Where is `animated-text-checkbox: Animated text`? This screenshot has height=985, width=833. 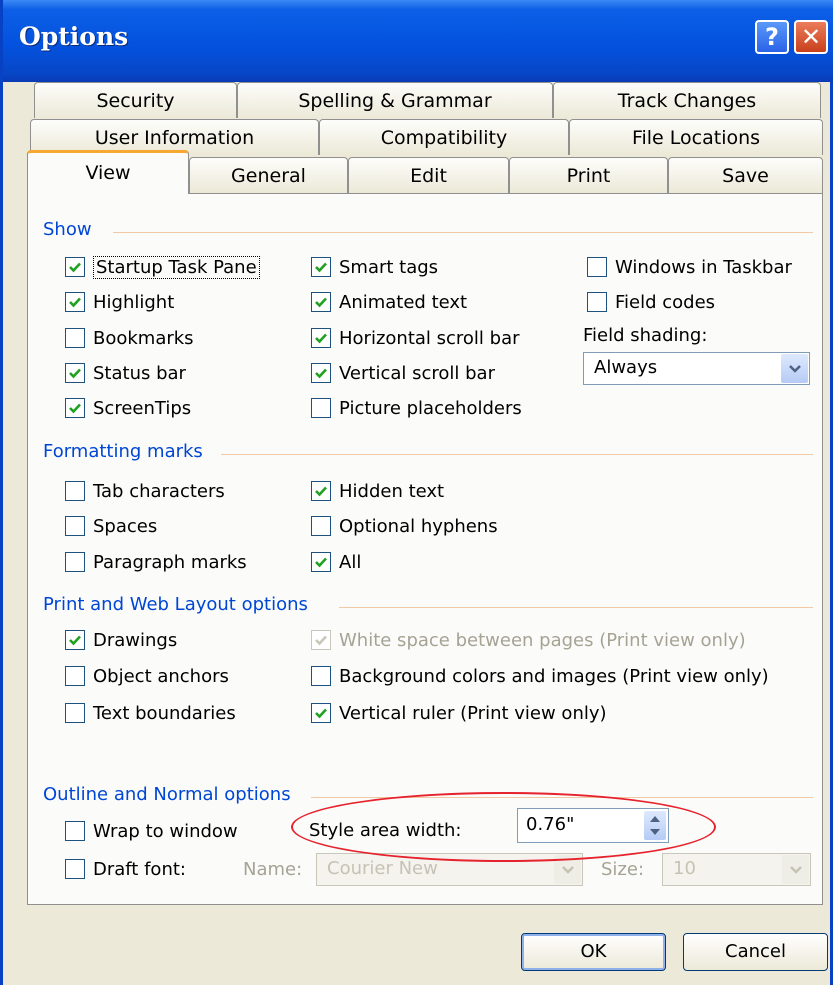
animated-text-checkbox: Animated text is located at coordinates (389, 302).